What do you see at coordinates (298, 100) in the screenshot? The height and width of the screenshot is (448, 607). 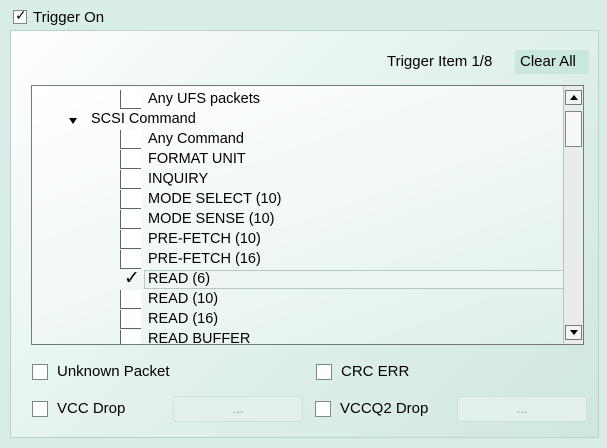 I see `tree-item-any-ufs-packets: Any UFS packets` at bounding box center [298, 100].